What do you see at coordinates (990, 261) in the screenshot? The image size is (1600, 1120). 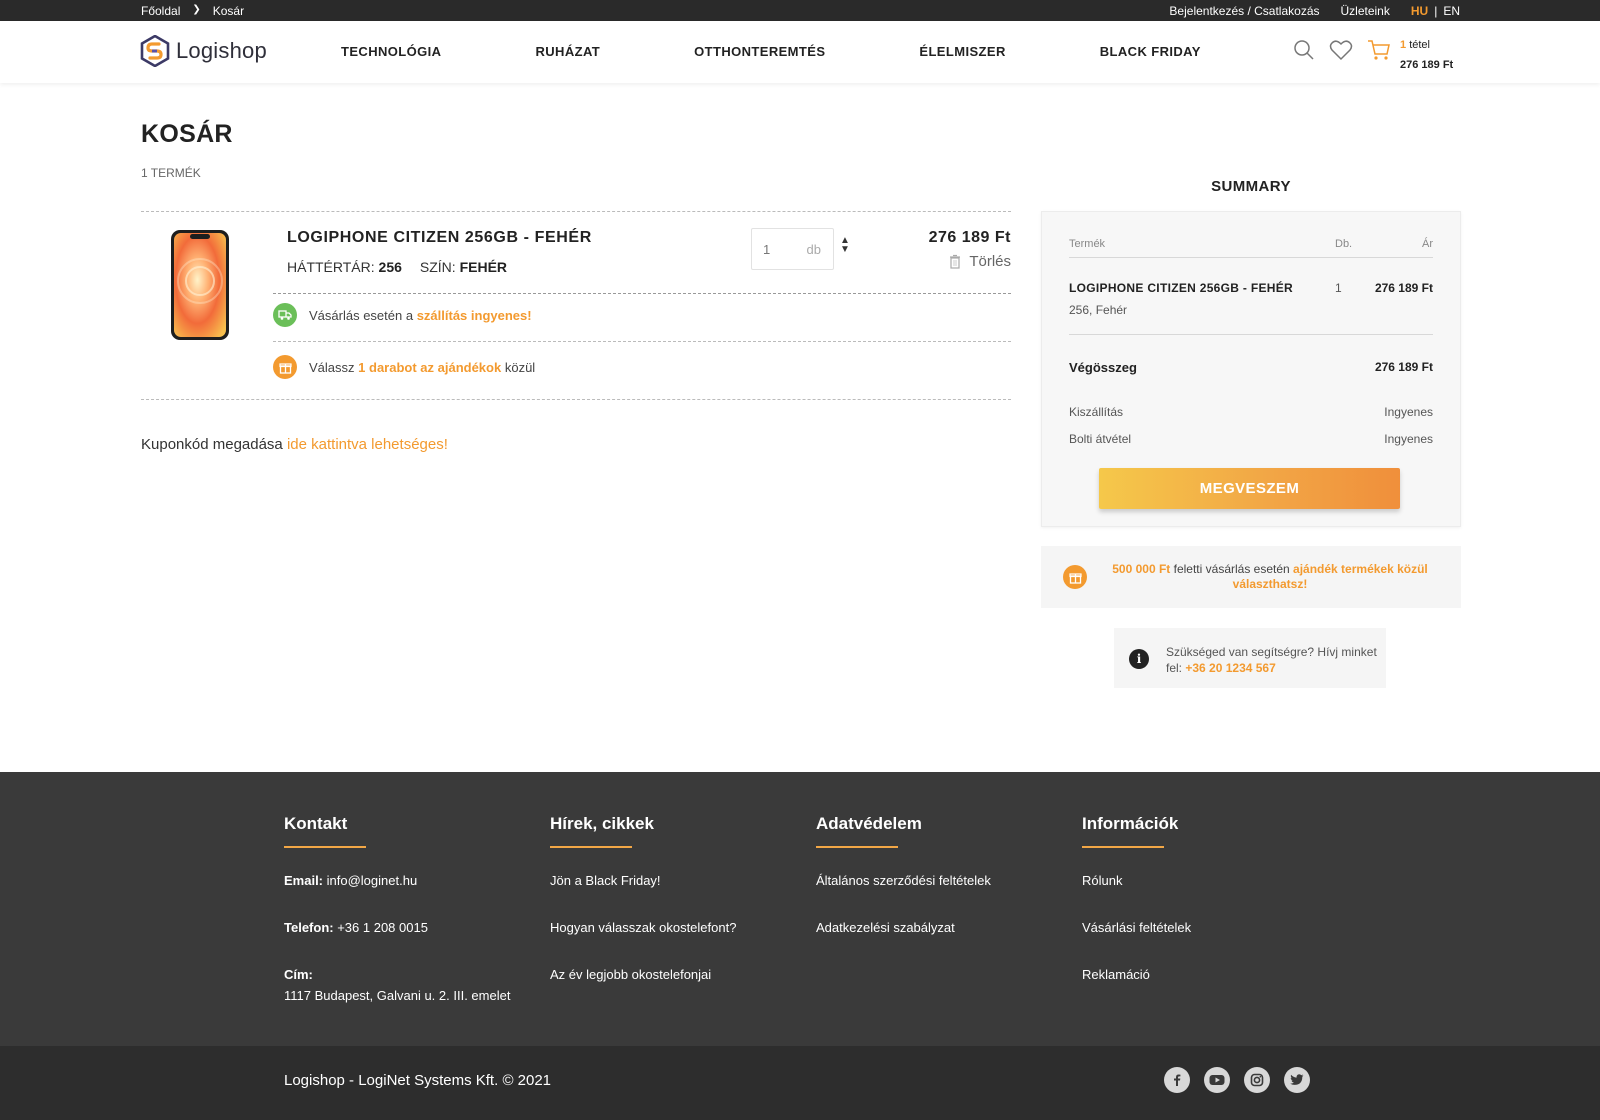 I see `delete-label: Törlés` at bounding box center [990, 261].